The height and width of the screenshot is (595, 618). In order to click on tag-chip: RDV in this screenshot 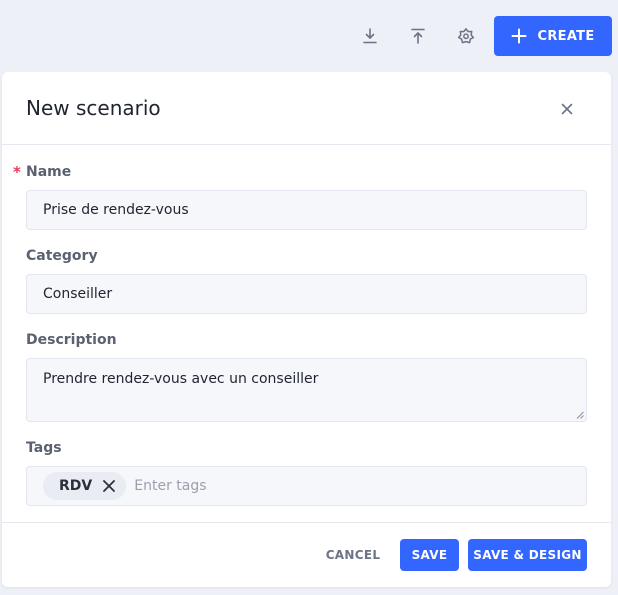, I will do `click(85, 486)`.